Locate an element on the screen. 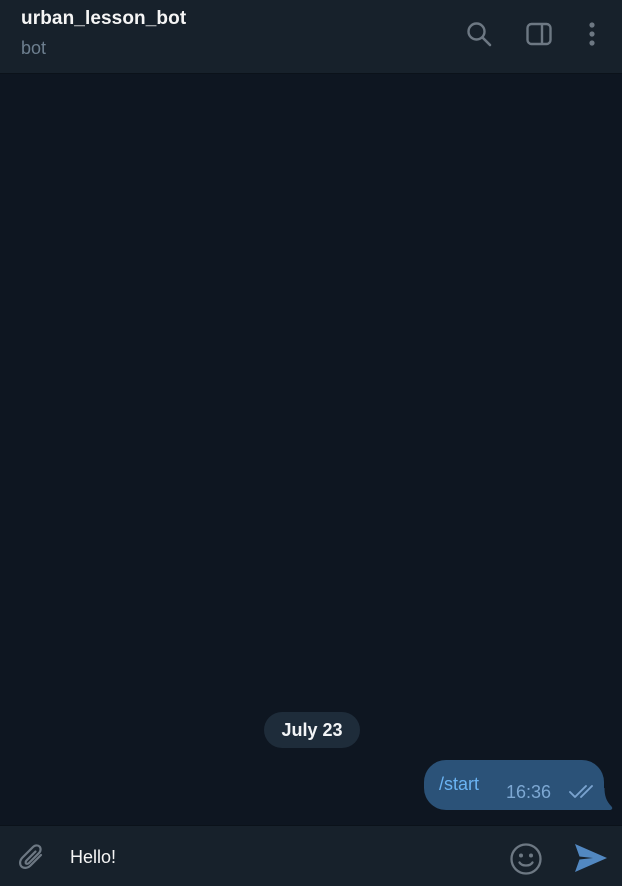 This screenshot has height=886, width=622. message-composer is located at coordinates (311, 855).